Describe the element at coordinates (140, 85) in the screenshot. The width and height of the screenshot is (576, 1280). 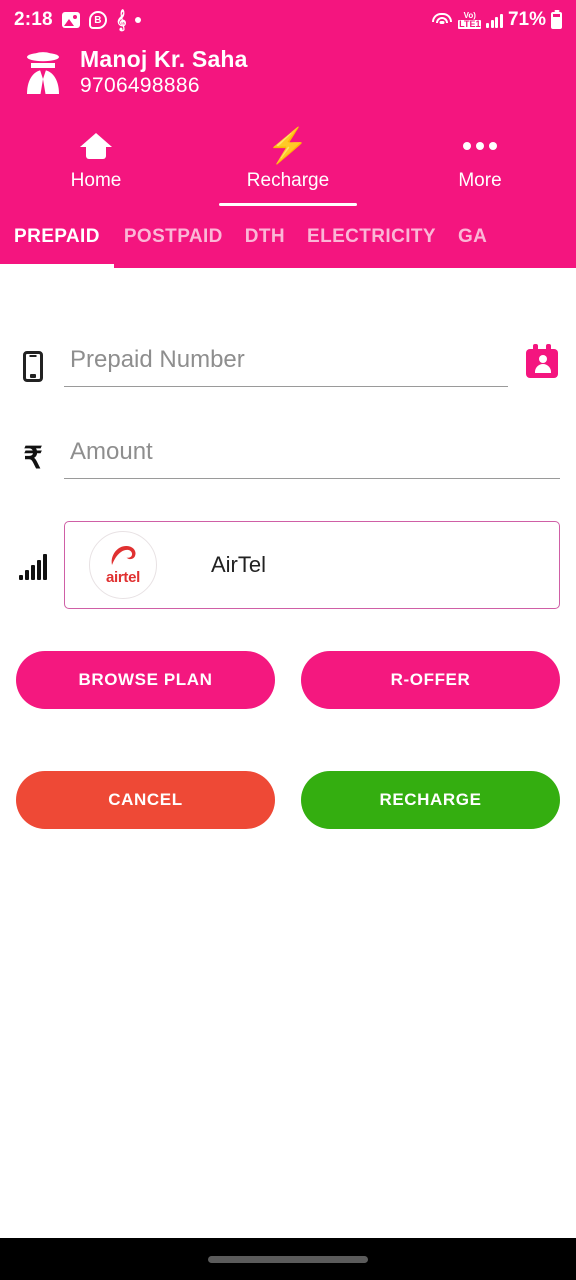
I see `account-phone: 9706498886` at that location.